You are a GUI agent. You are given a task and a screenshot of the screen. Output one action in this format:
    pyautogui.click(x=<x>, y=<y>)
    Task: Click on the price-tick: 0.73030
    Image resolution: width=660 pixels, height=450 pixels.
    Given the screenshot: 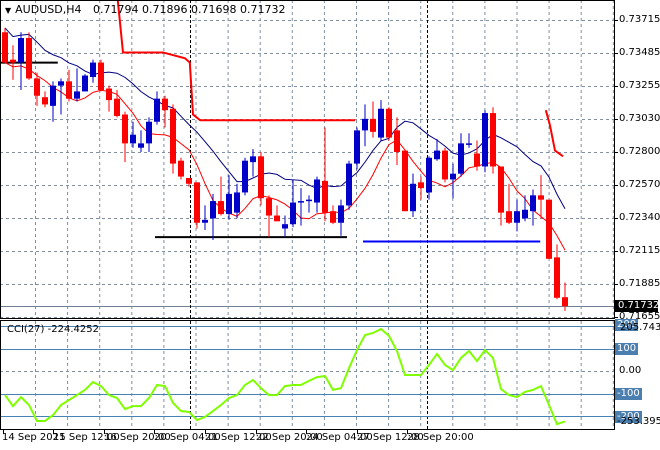 What is the action you would take?
    pyautogui.click(x=639, y=118)
    